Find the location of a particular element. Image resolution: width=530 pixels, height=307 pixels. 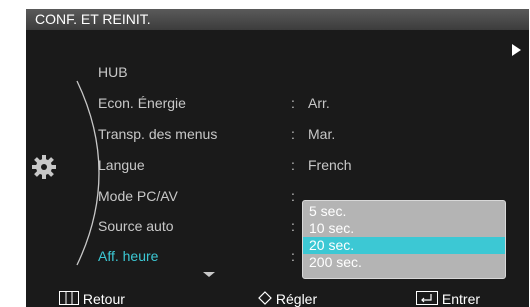

footer-bar: Retour Régler Entrer is located at coordinates (277, 299).